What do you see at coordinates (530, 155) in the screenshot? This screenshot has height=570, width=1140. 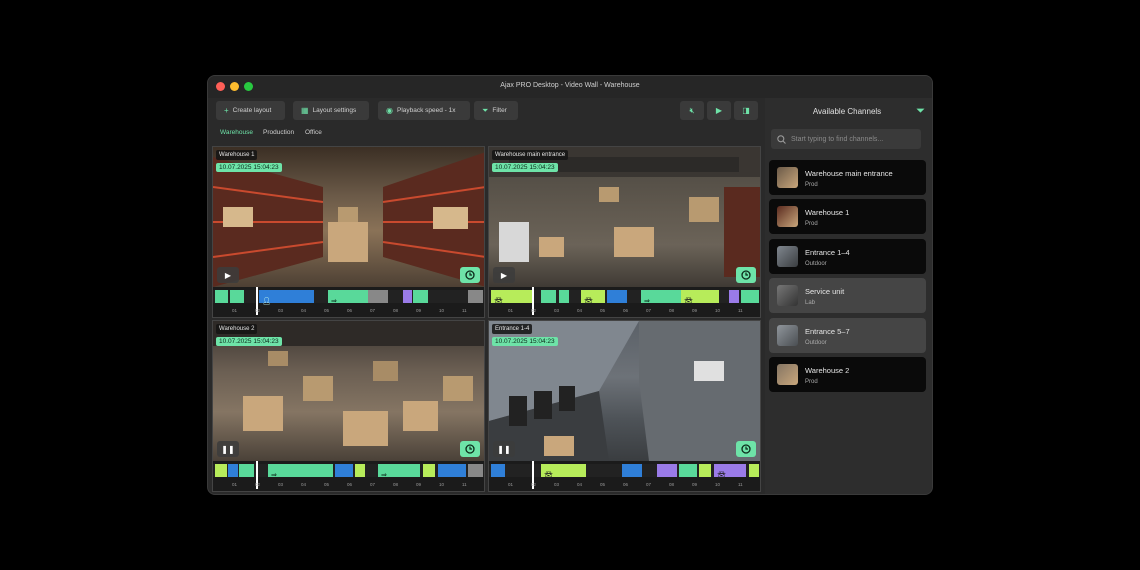 I see `camera-label: Warehouse main entrance` at bounding box center [530, 155].